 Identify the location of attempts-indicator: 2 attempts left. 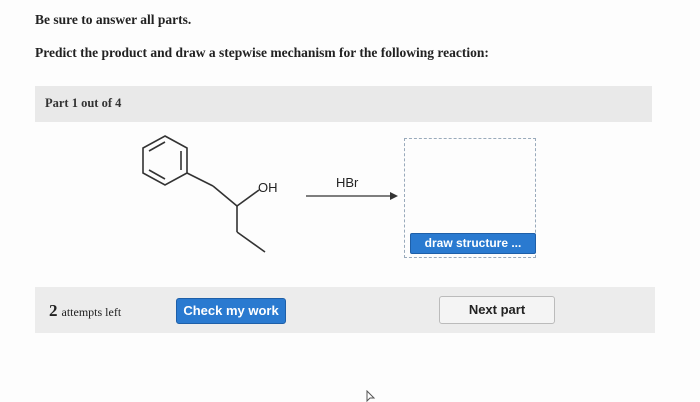
(85, 311).